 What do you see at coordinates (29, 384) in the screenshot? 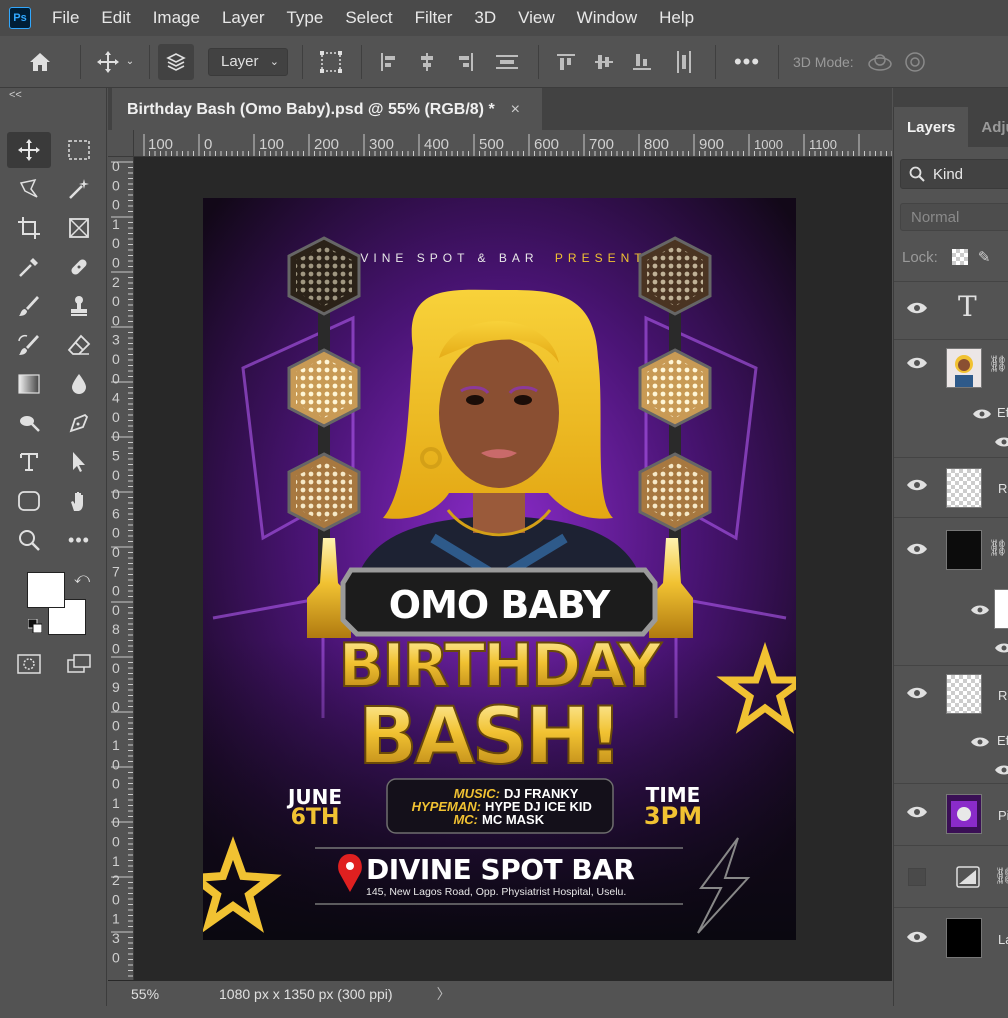
I see `gradient-tool` at bounding box center [29, 384].